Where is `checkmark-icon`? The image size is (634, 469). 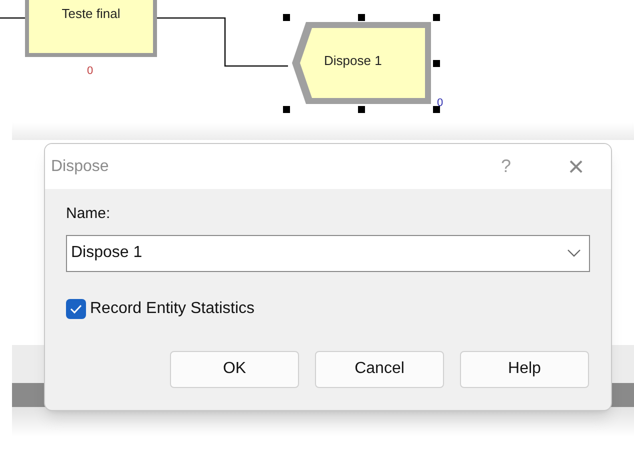
checkmark-icon is located at coordinates (76, 309).